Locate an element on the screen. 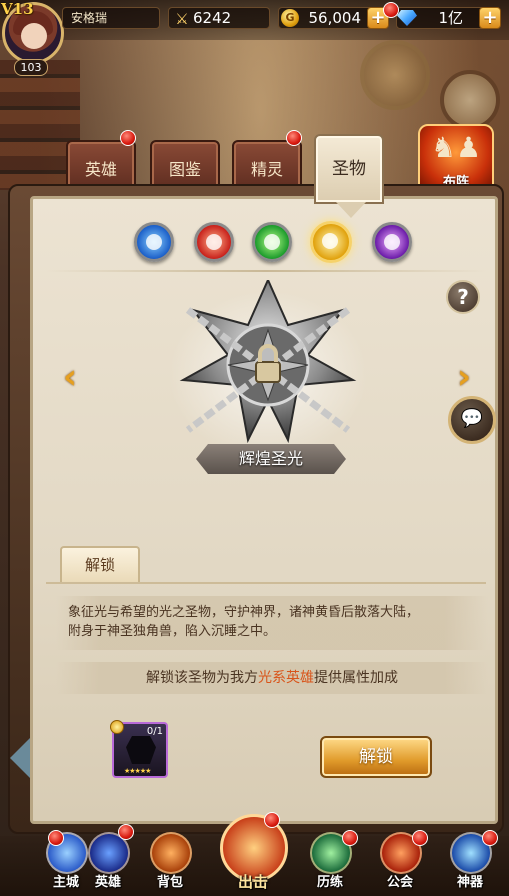 The image size is (509, 896). nav-guild-badge is located at coordinates (420, 838).